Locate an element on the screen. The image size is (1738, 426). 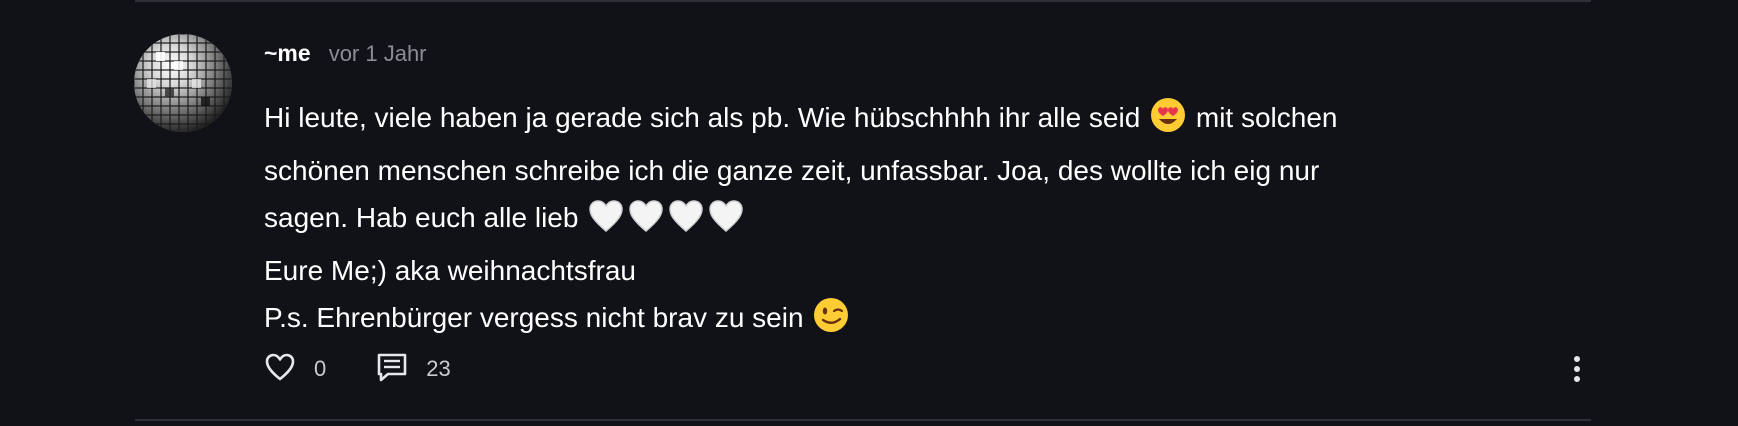
like-count: 0 is located at coordinates (320, 368).